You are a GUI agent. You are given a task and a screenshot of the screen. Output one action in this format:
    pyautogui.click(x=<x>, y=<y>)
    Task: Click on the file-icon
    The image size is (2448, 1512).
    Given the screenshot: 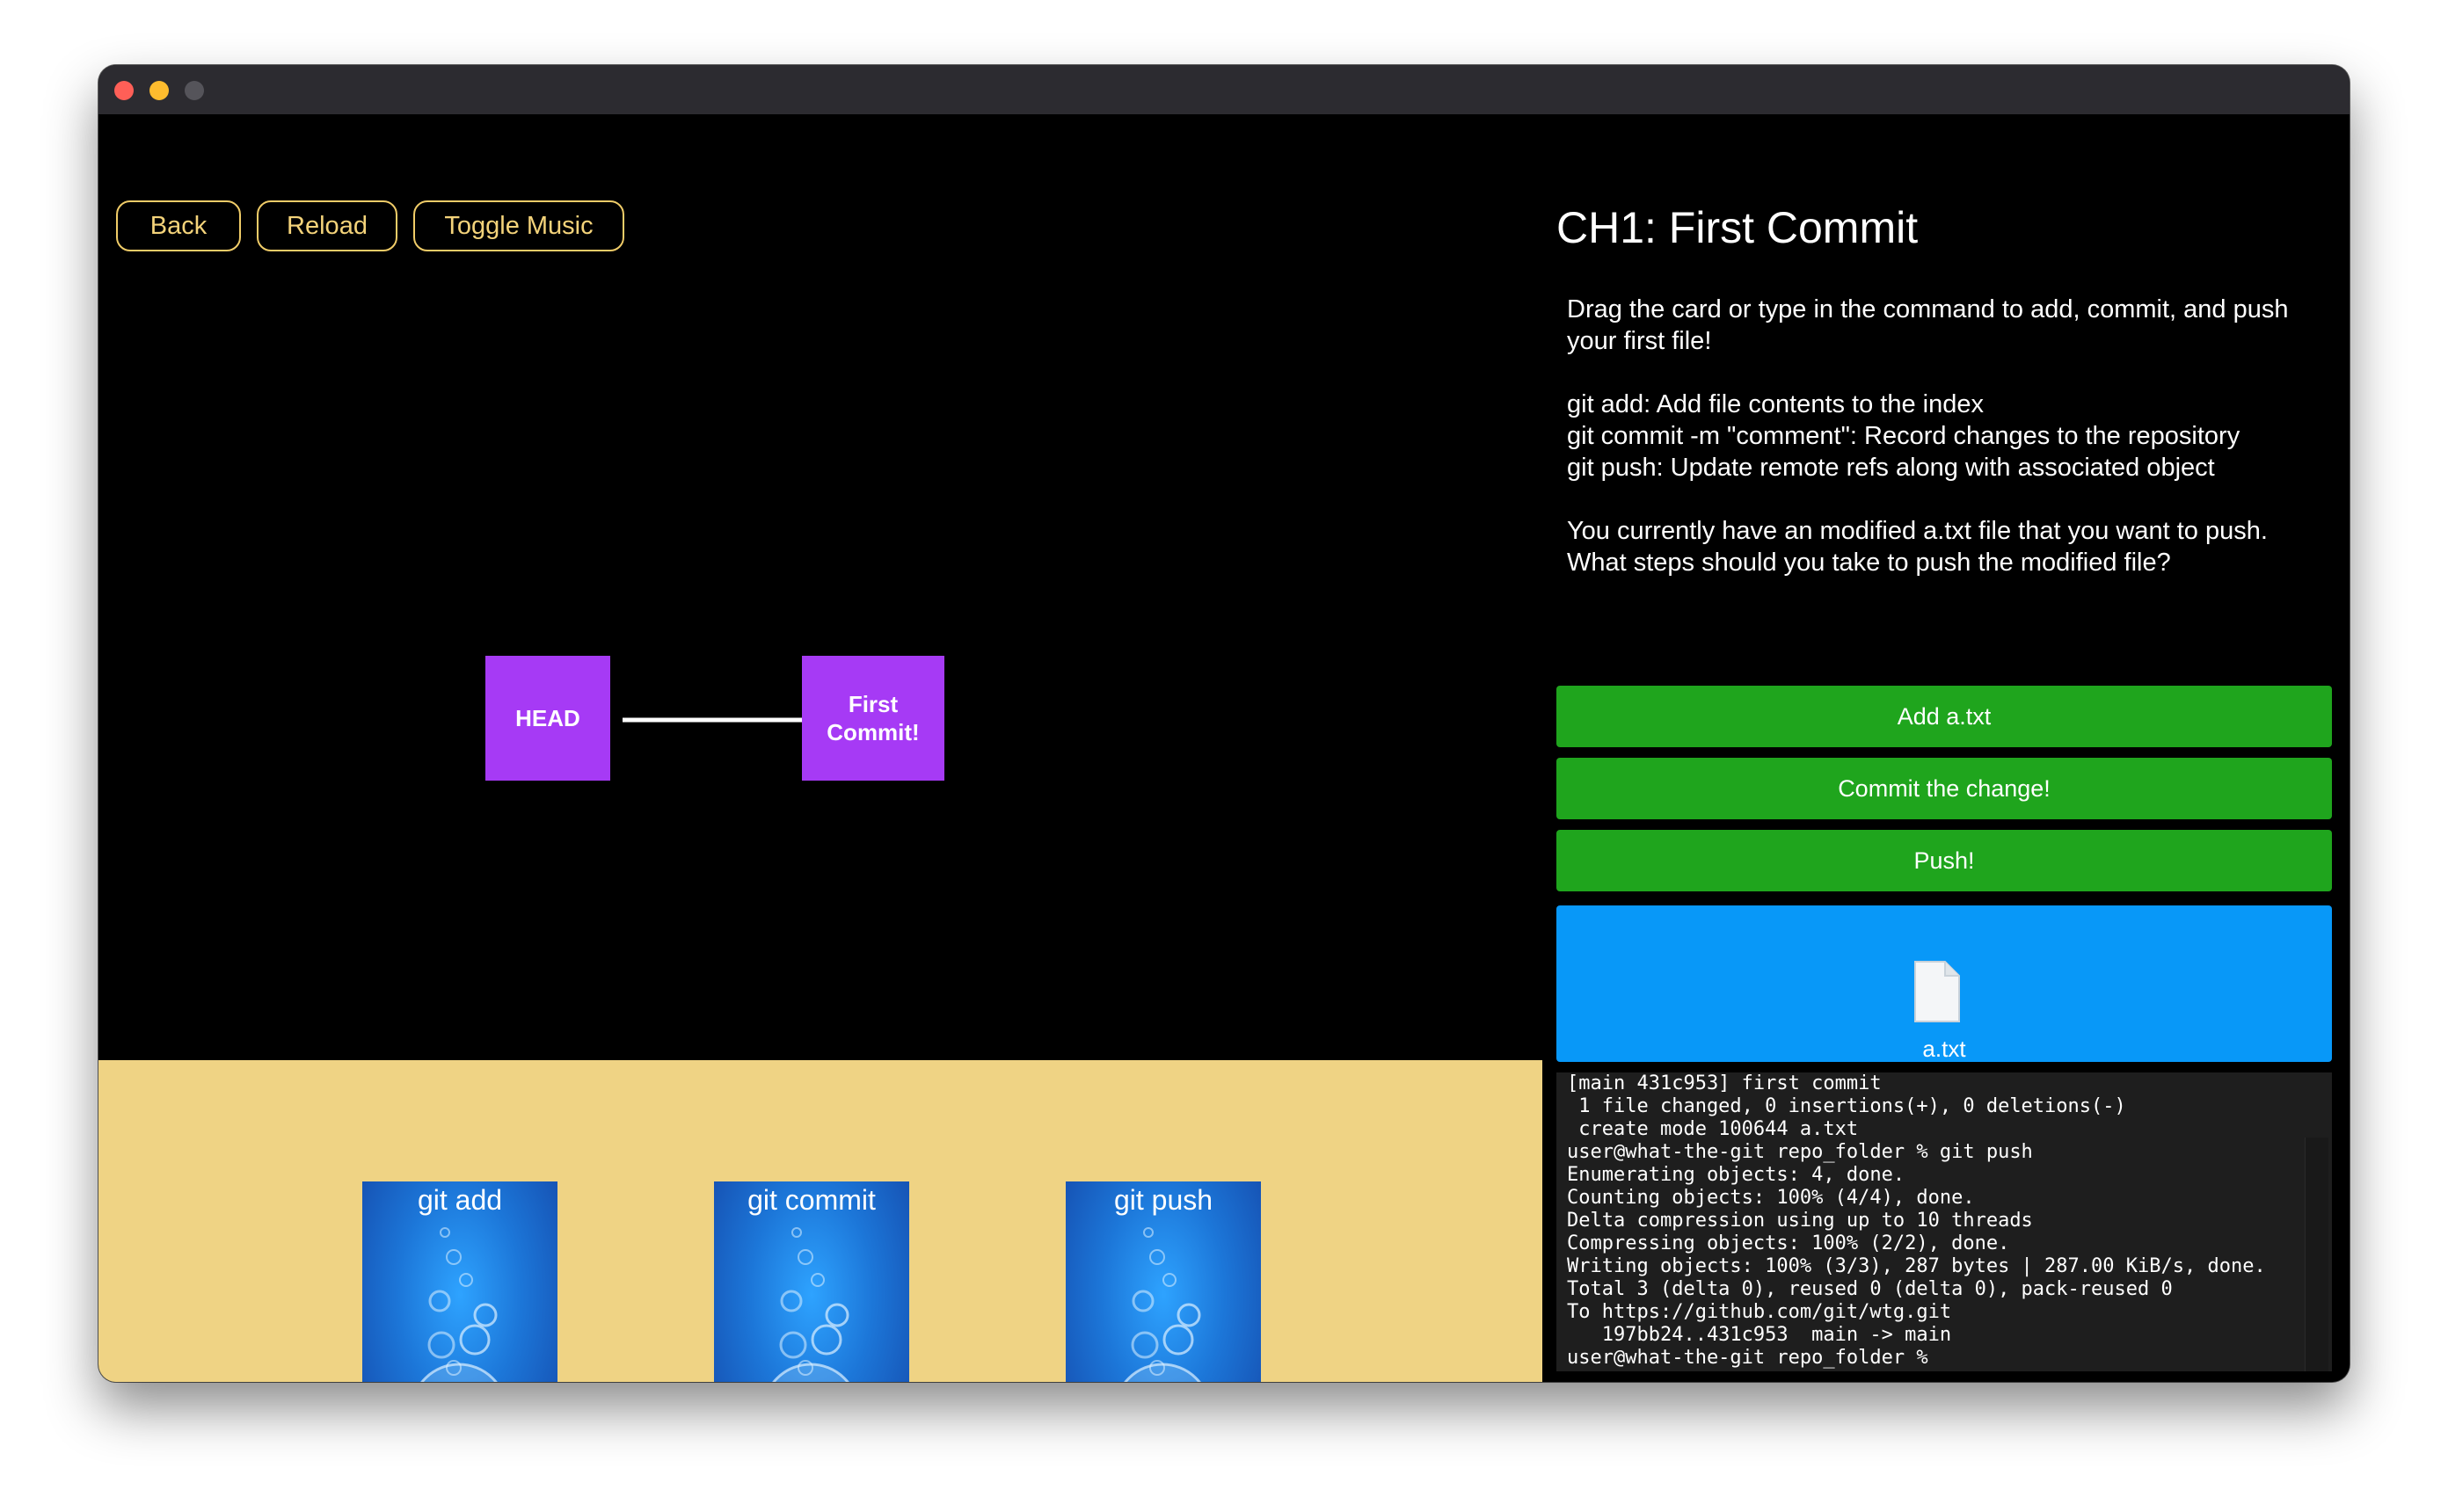 What is the action you would take?
    pyautogui.click(x=1937, y=992)
    